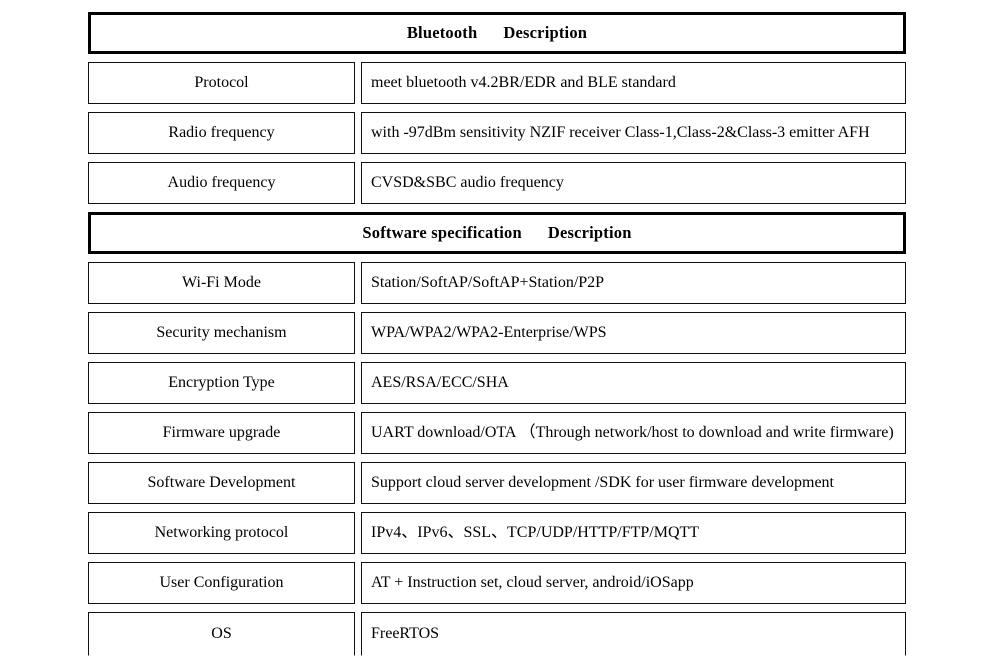 The image size is (1000, 664). I want to click on row-label-cell: User Configuration, so click(221, 583).